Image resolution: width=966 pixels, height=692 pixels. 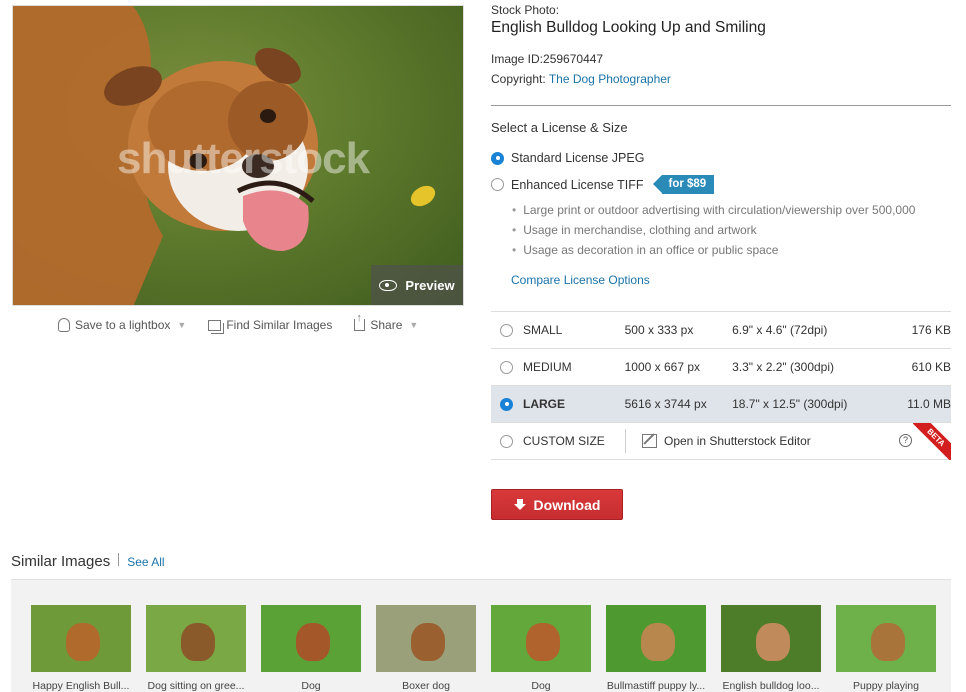 I want to click on save-to-lightbox-label: Save to a lightbox, so click(x=123, y=325).